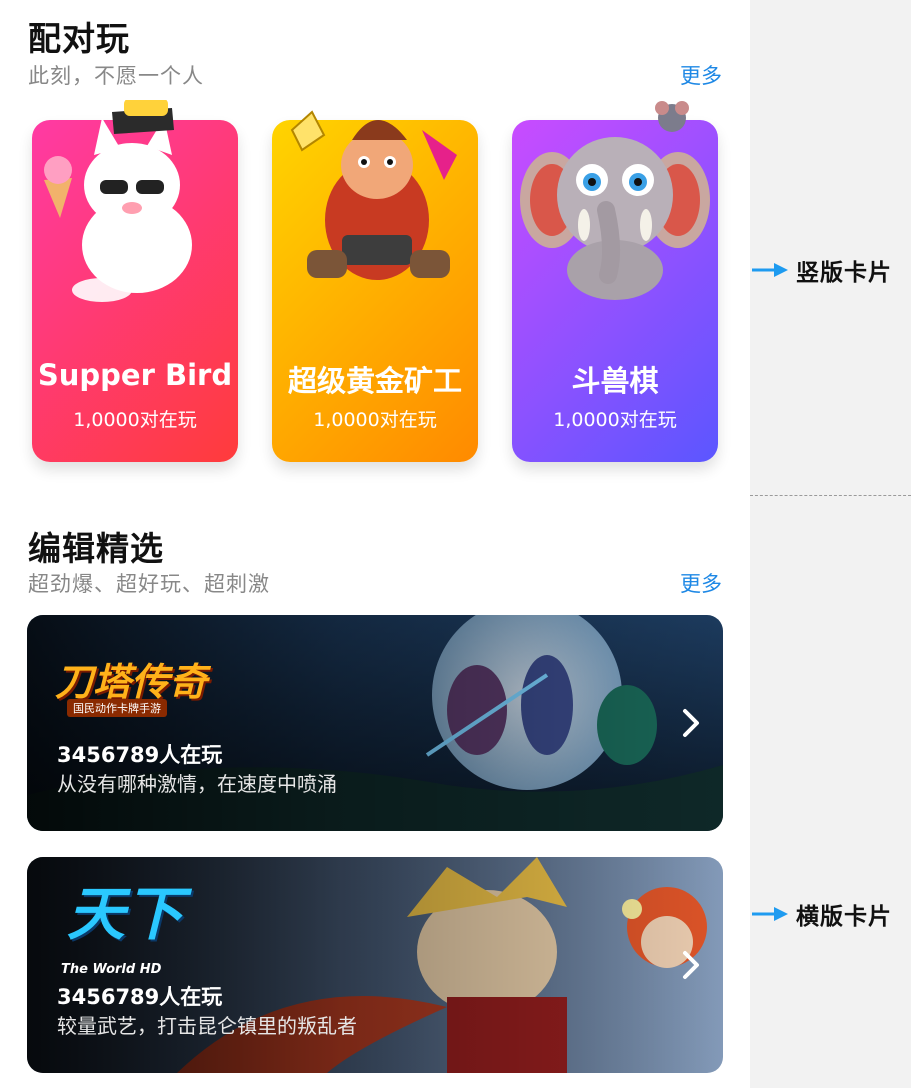 The image size is (911, 1088). What do you see at coordinates (207, 1026) in the screenshot?
I see `game-description: 较量武艺，打击昆仑镇里的叛乱者` at bounding box center [207, 1026].